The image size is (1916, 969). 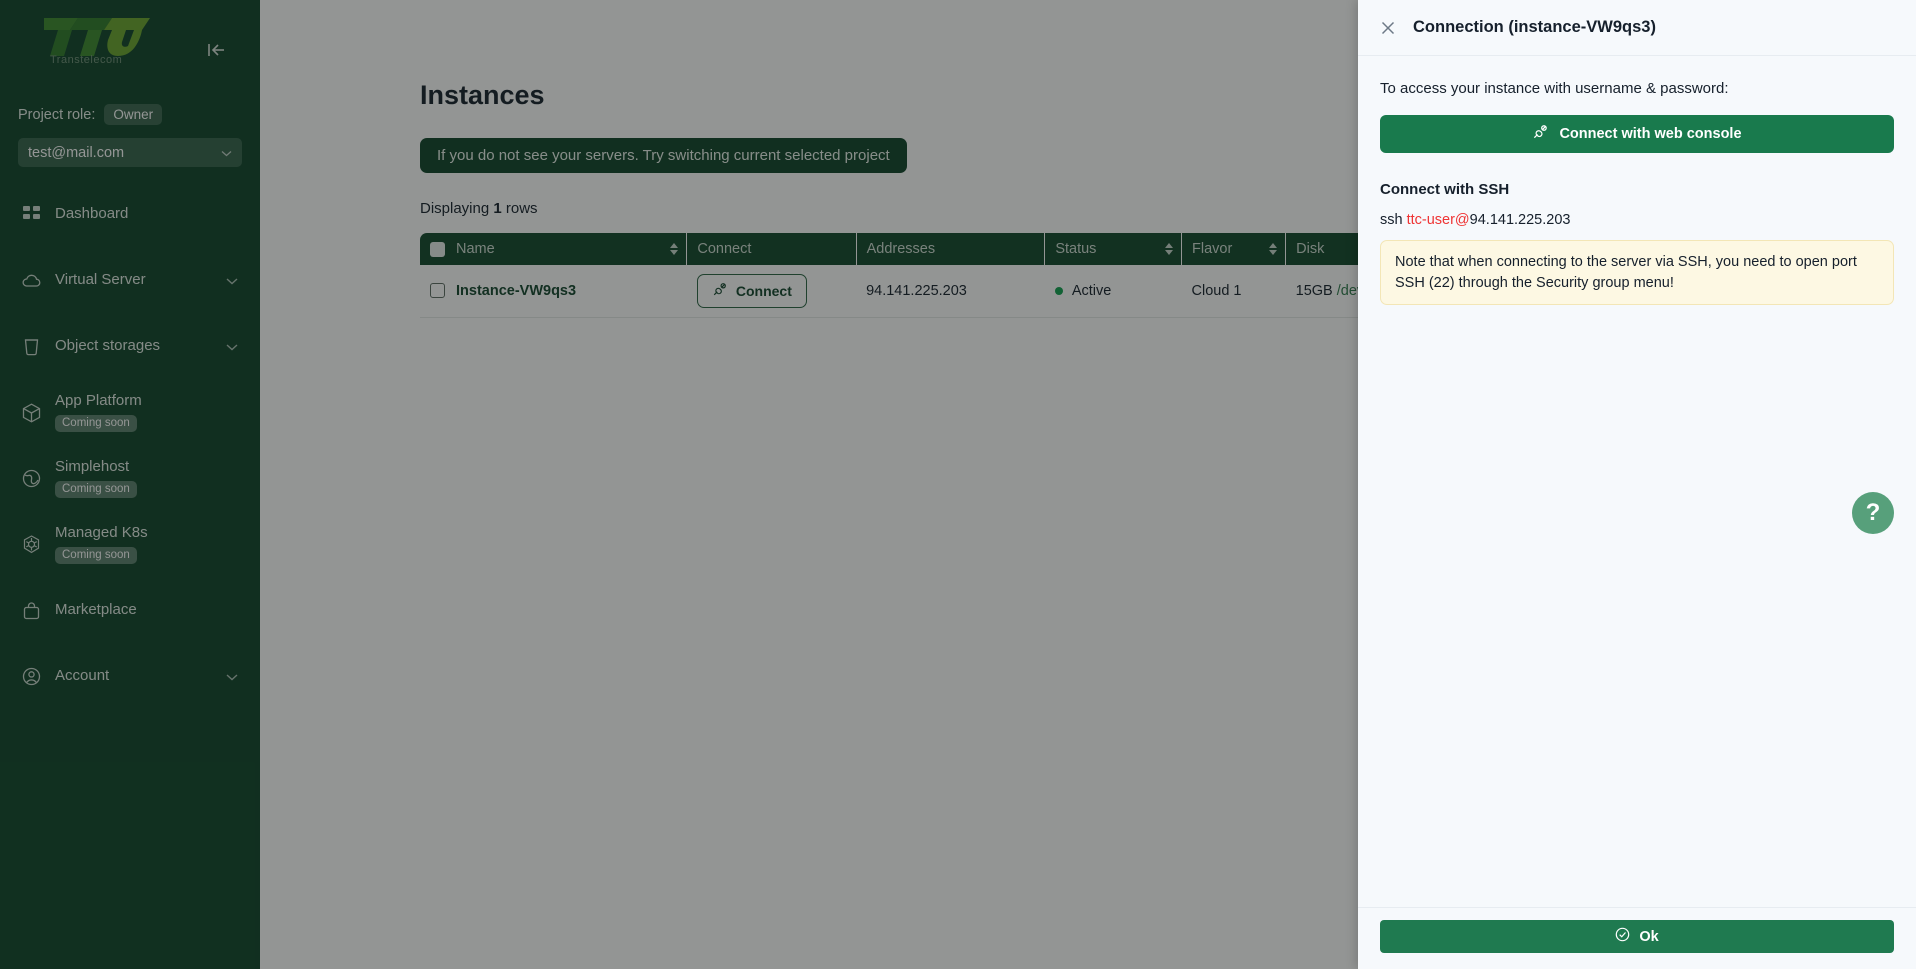 I want to click on close-drawer-button, so click(x=1388, y=28).